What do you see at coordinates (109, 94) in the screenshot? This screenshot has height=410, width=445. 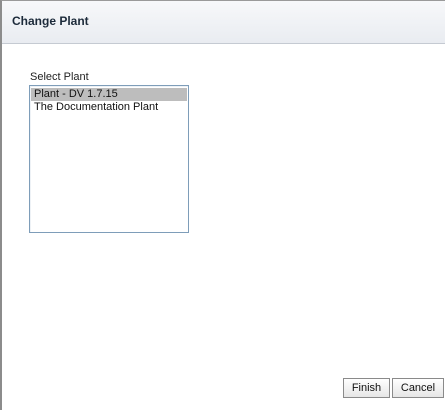 I see `list-item-plant-dv: Plant - DV 1.7.15` at bounding box center [109, 94].